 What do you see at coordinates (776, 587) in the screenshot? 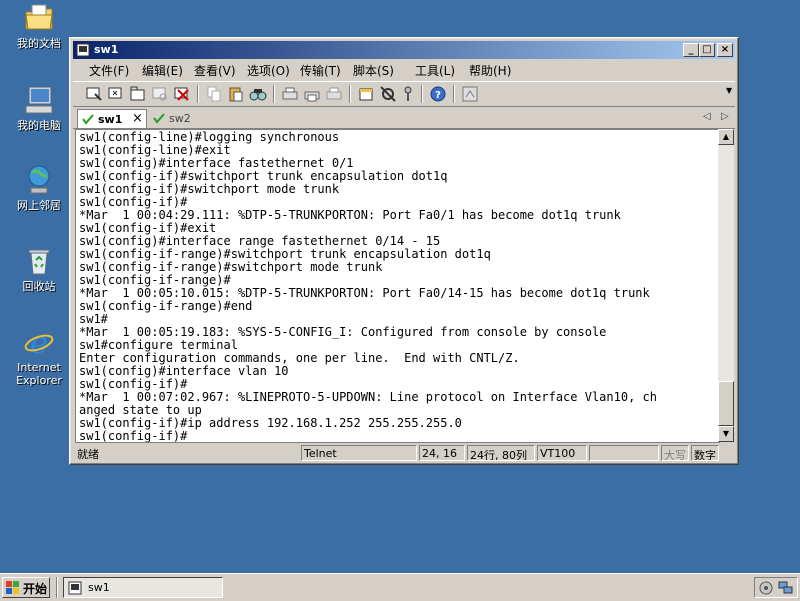
I see `system-tray` at bounding box center [776, 587].